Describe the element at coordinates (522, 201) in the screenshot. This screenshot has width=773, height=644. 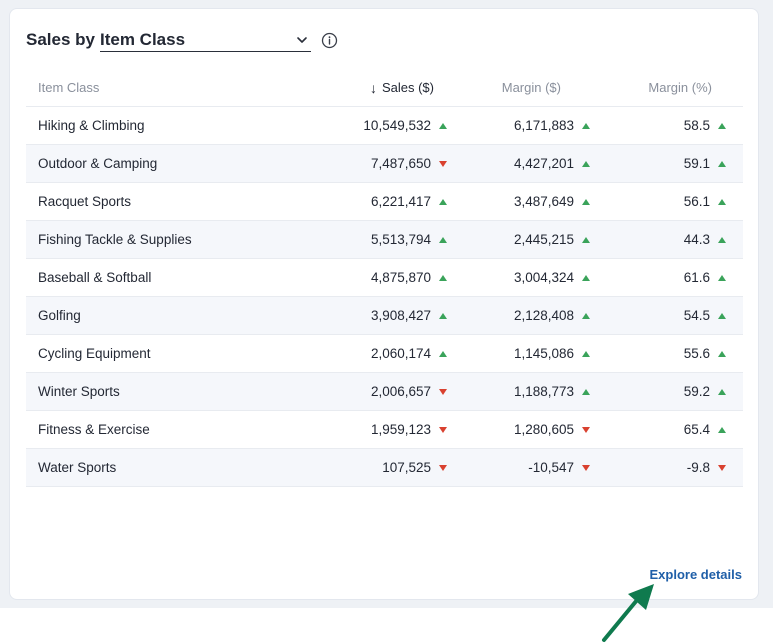
I see `cell-margin: 3,487,649` at that location.